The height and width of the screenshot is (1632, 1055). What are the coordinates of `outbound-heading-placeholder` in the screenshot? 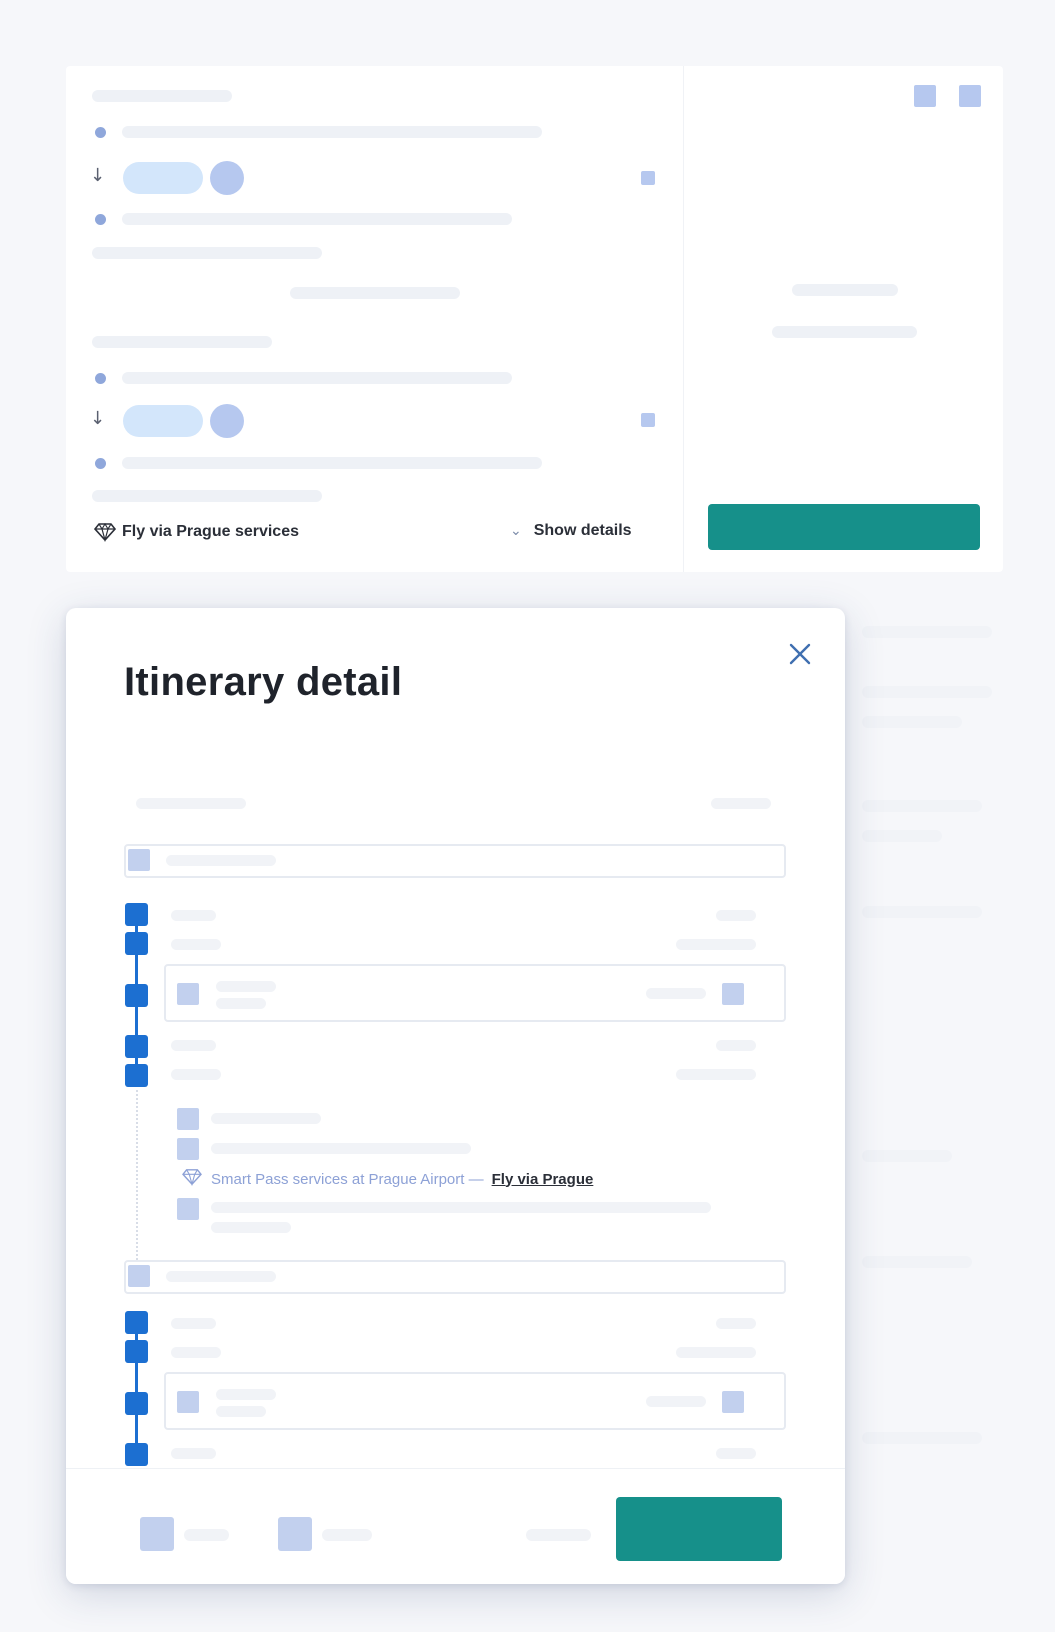 It's located at (162, 96).